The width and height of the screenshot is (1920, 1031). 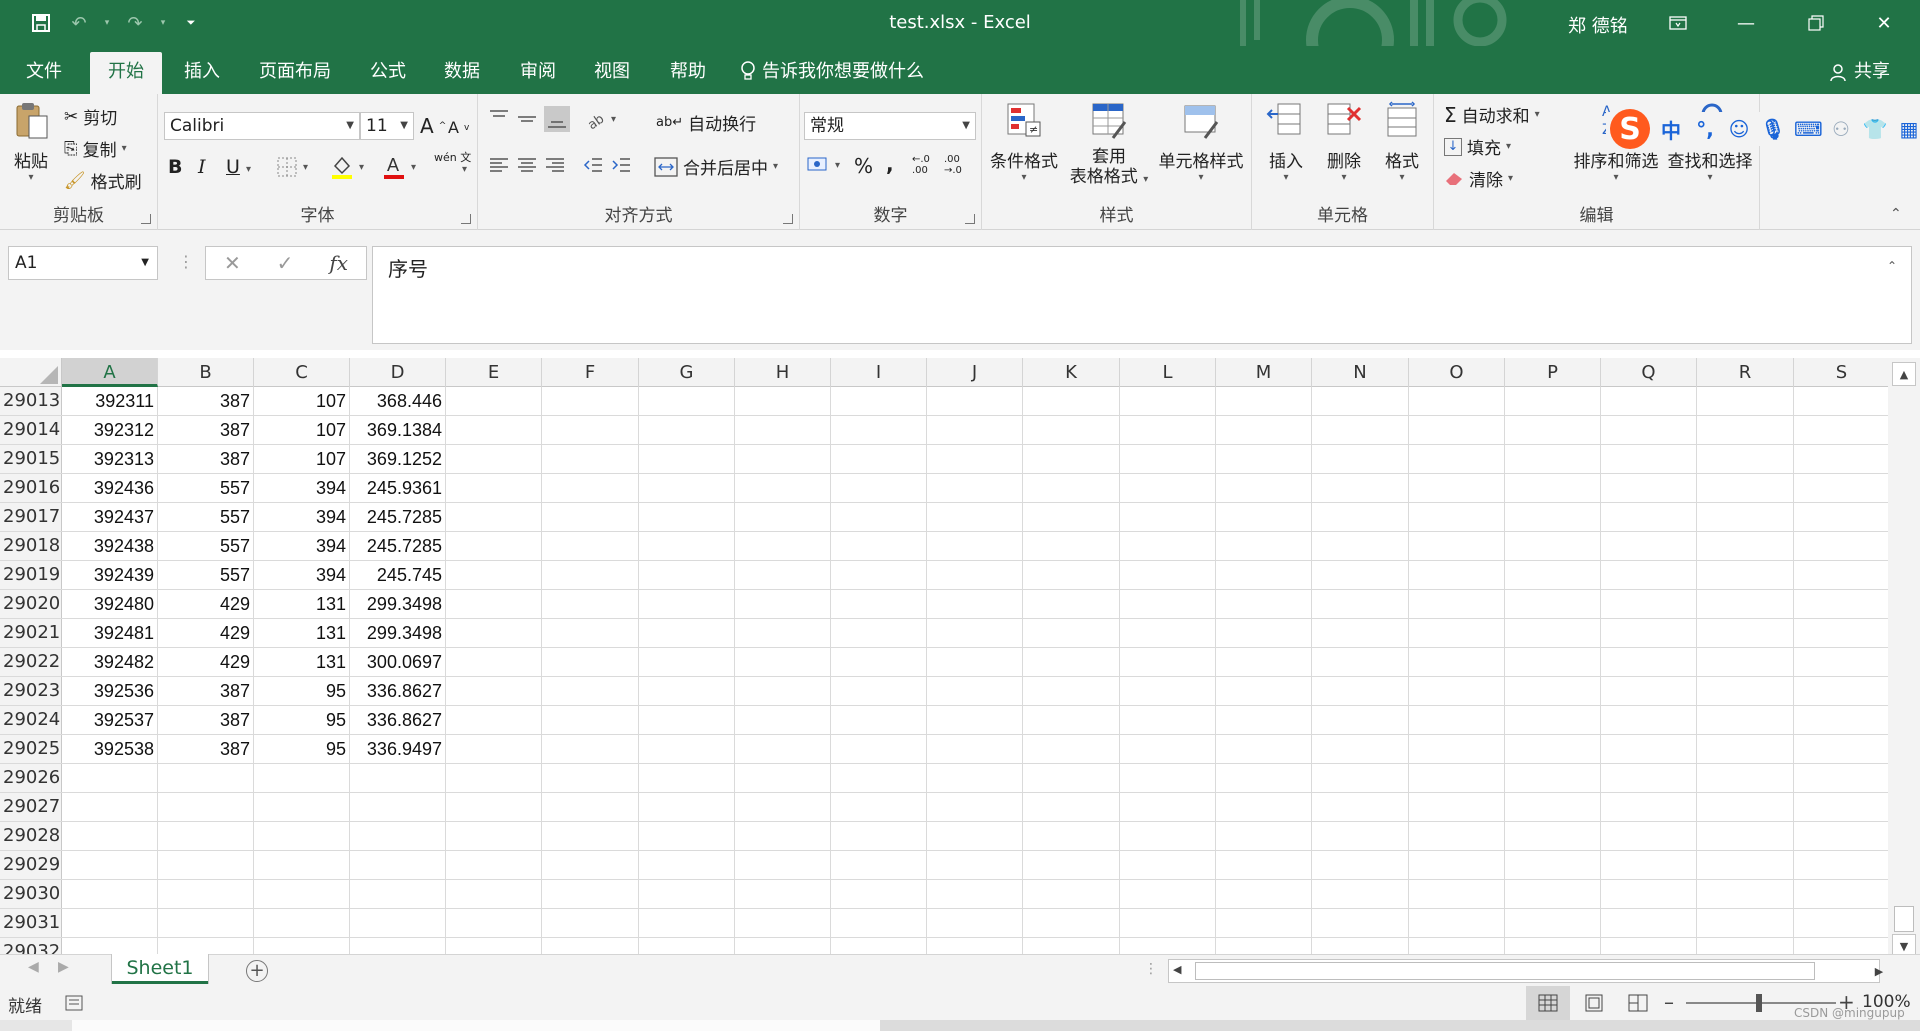 I want to click on percent-style-icon: %, so click(x=863, y=166).